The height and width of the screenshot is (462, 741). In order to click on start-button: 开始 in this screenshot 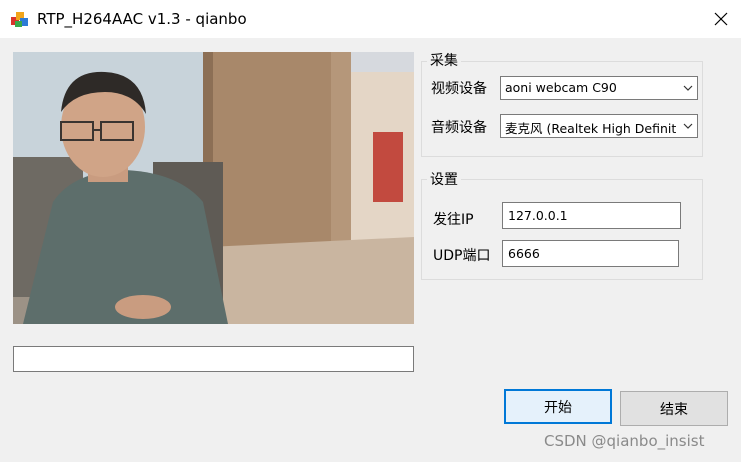, I will do `click(558, 406)`.